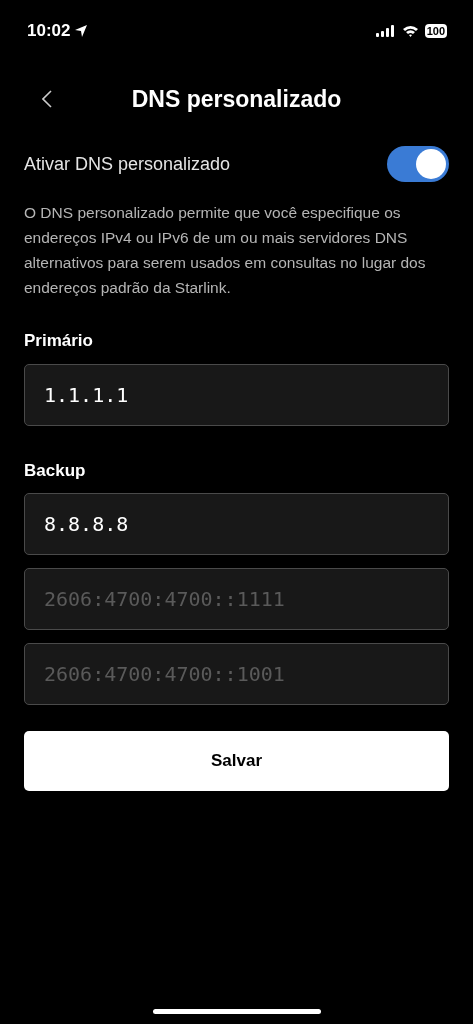 The image size is (473, 1024). What do you see at coordinates (236, 394) in the screenshot?
I see `input-field: 1.1.1.1` at bounding box center [236, 394].